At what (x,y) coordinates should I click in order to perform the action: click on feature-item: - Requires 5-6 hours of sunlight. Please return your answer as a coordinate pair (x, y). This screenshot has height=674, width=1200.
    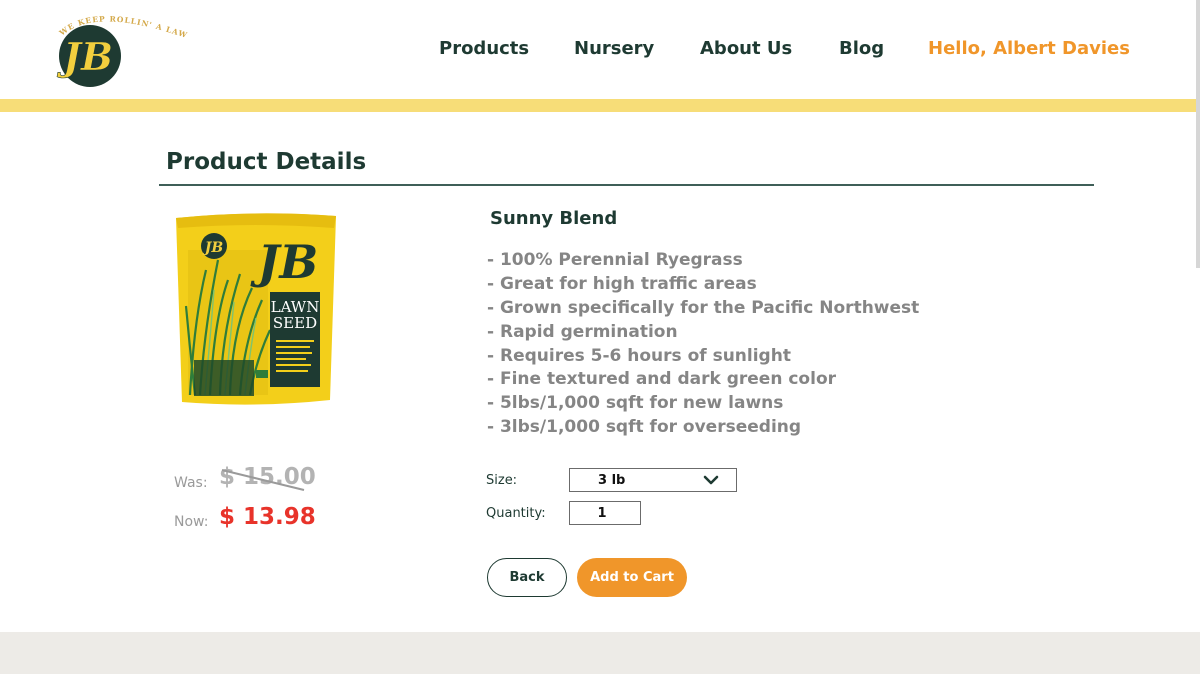
    Looking at the image, I should click on (639, 355).